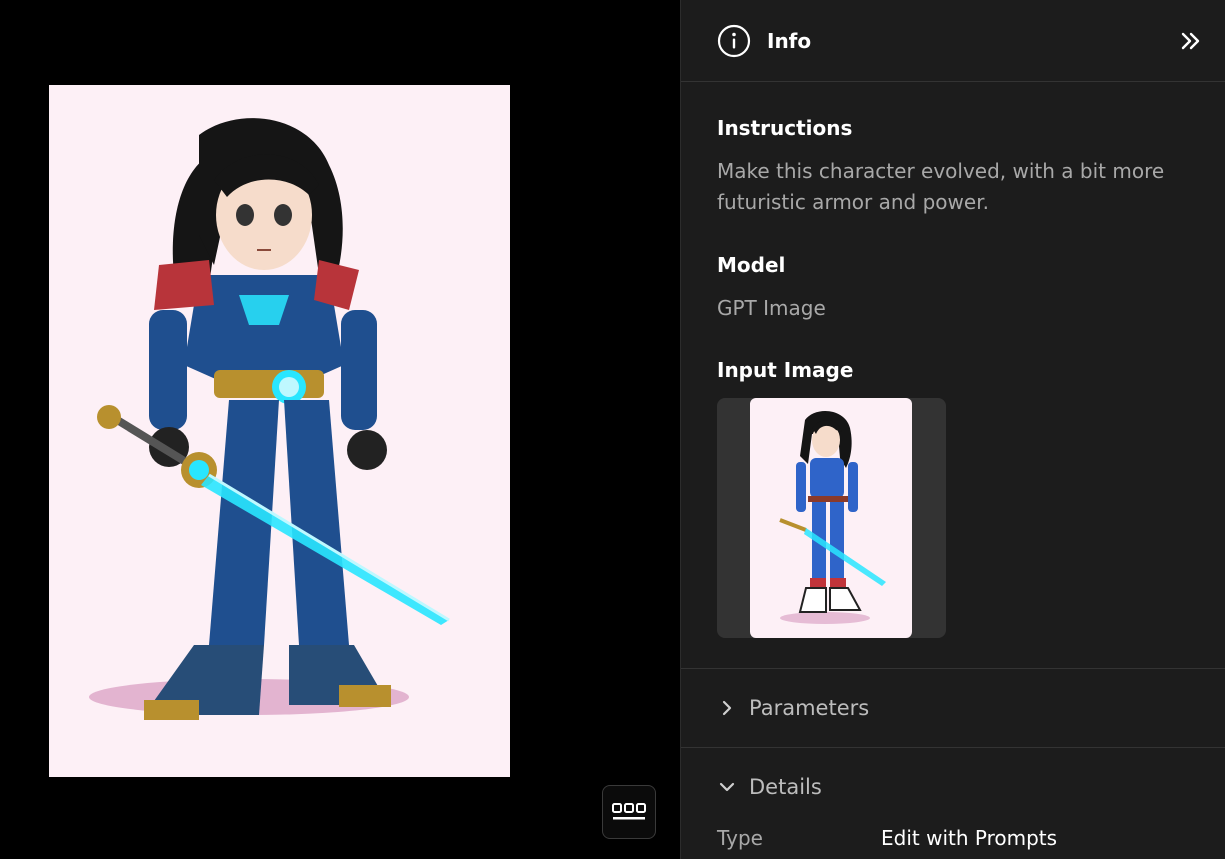 The height and width of the screenshot is (859, 1225). What do you see at coordinates (785, 370) in the screenshot?
I see `input-image-label: Input Image` at bounding box center [785, 370].